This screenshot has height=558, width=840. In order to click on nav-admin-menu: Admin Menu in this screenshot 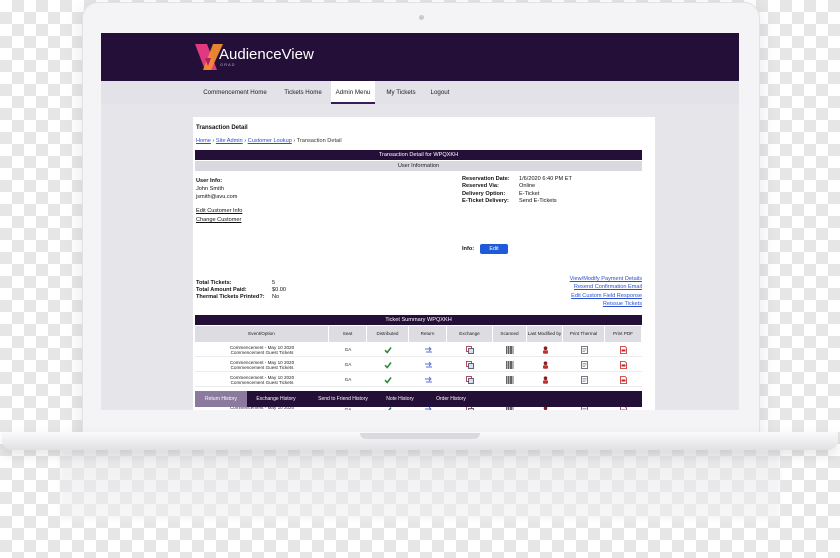, I will do `click(353, 92)`.